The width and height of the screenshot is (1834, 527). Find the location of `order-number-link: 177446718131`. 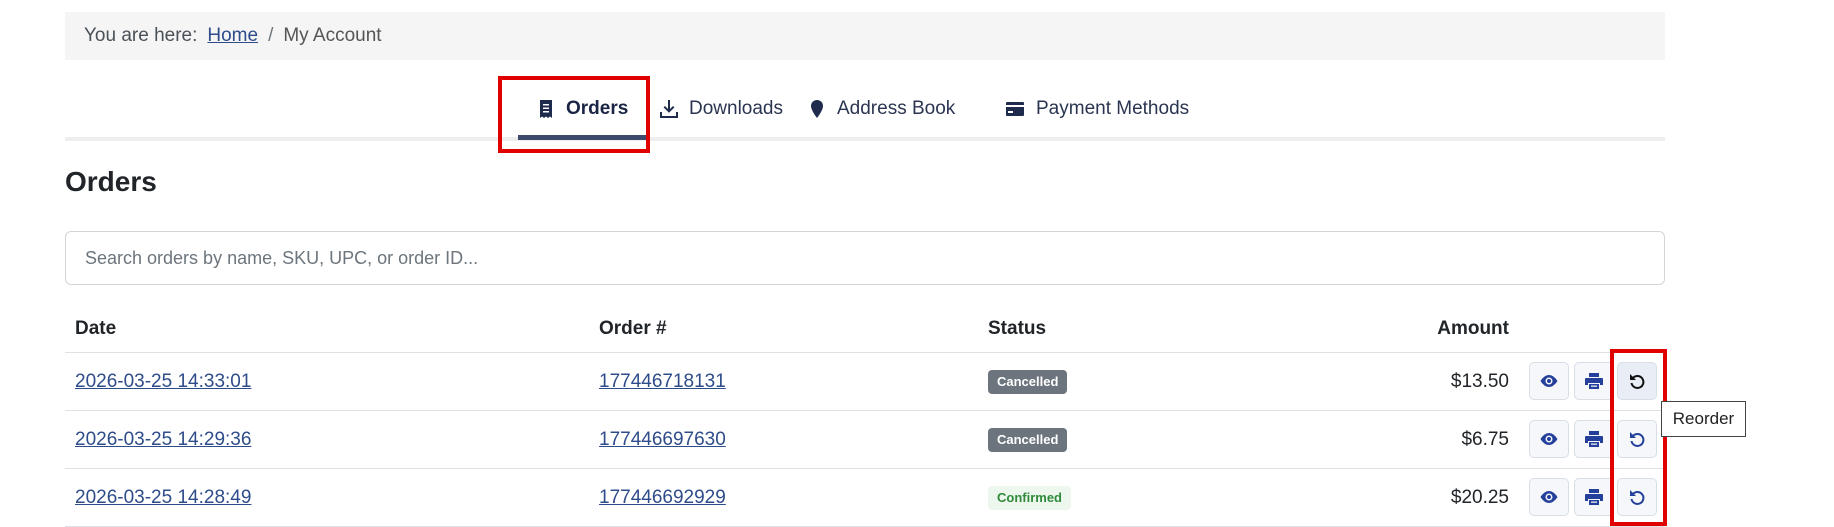

order-number-link: 177446718131 is located at coordinates (662, 382).